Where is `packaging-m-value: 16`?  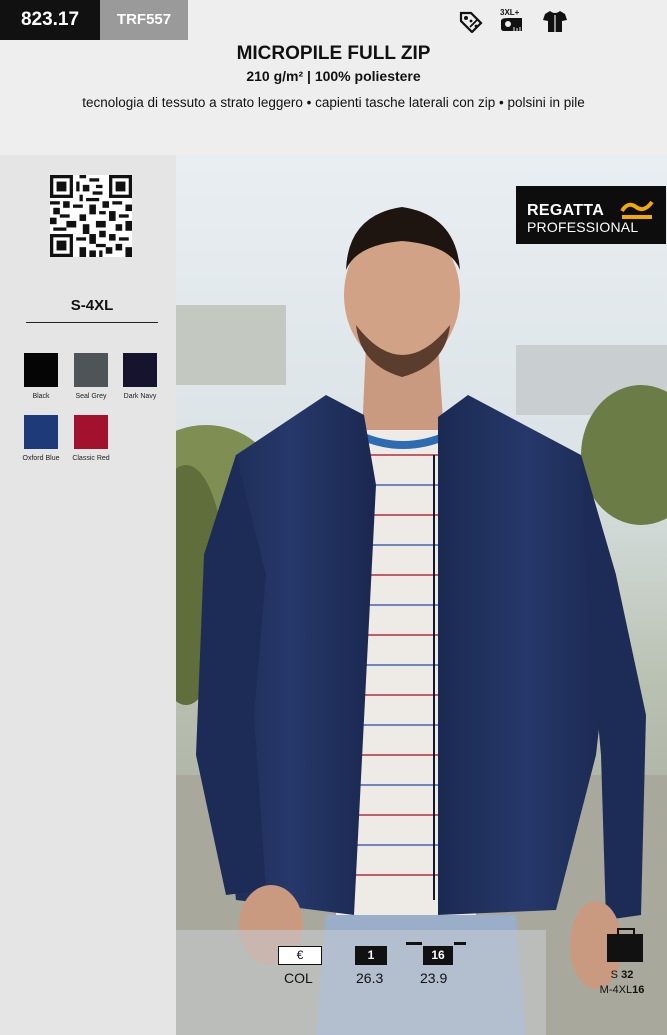
packaging-m-value: 16 is located at coordinates (638, 990).